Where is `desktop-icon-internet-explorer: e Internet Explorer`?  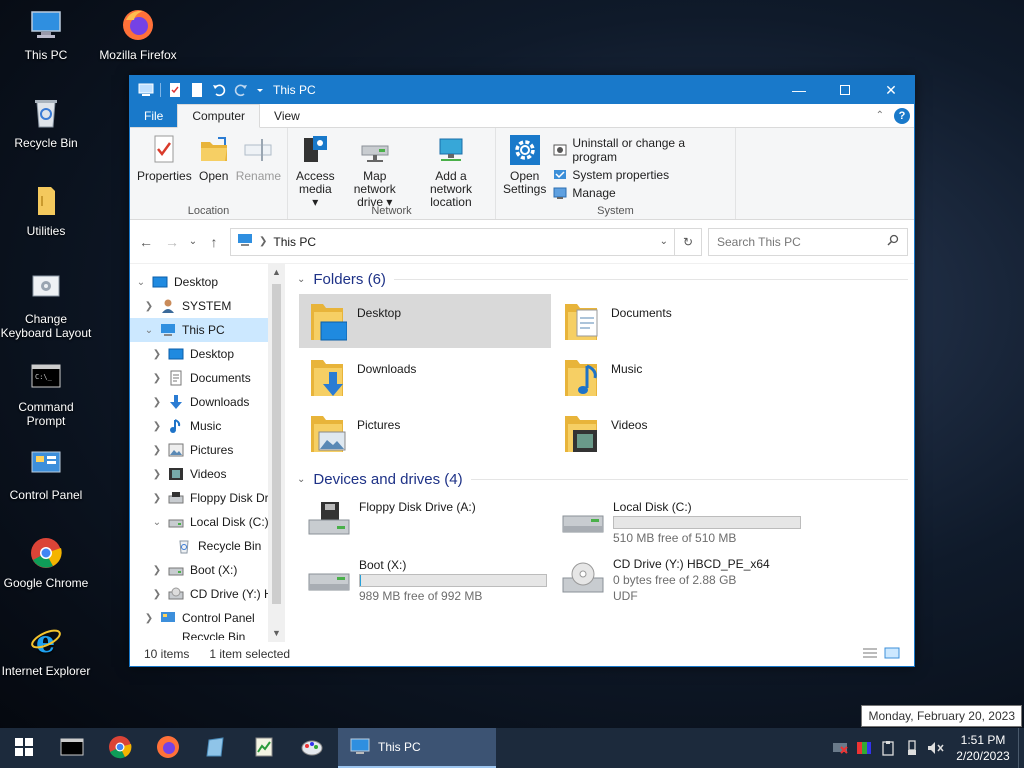
desktop-icon-internet-explorer: e Internet Explorer is located at coordinates (47, 651).